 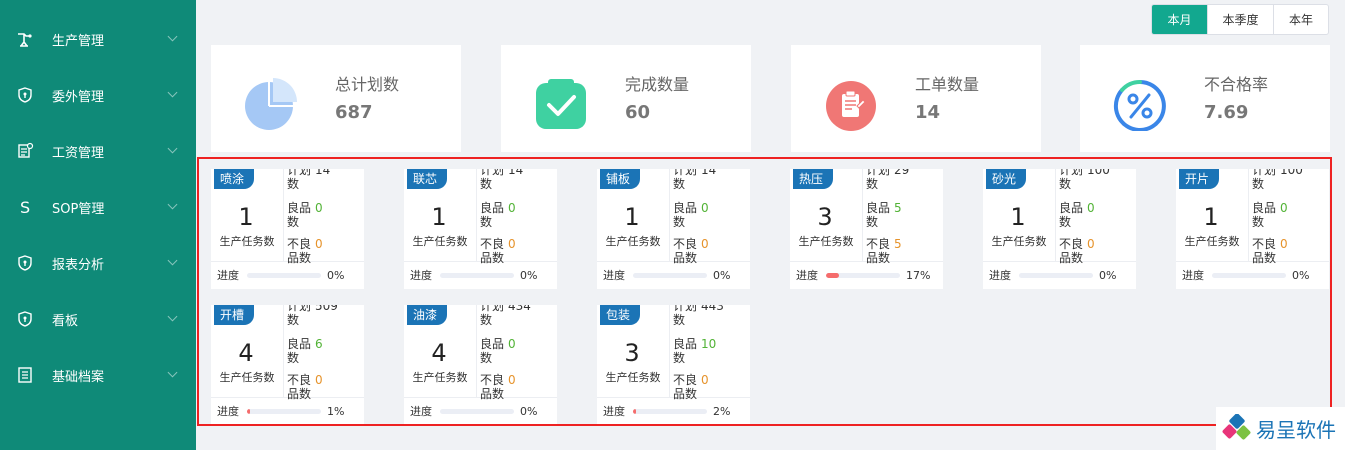 I want to click on tab-this-month: 本月, so click(x=1179, y=19).